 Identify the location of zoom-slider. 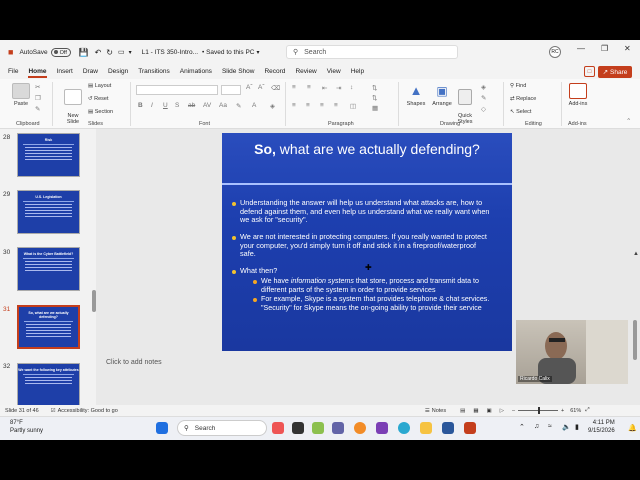
(538, 410).